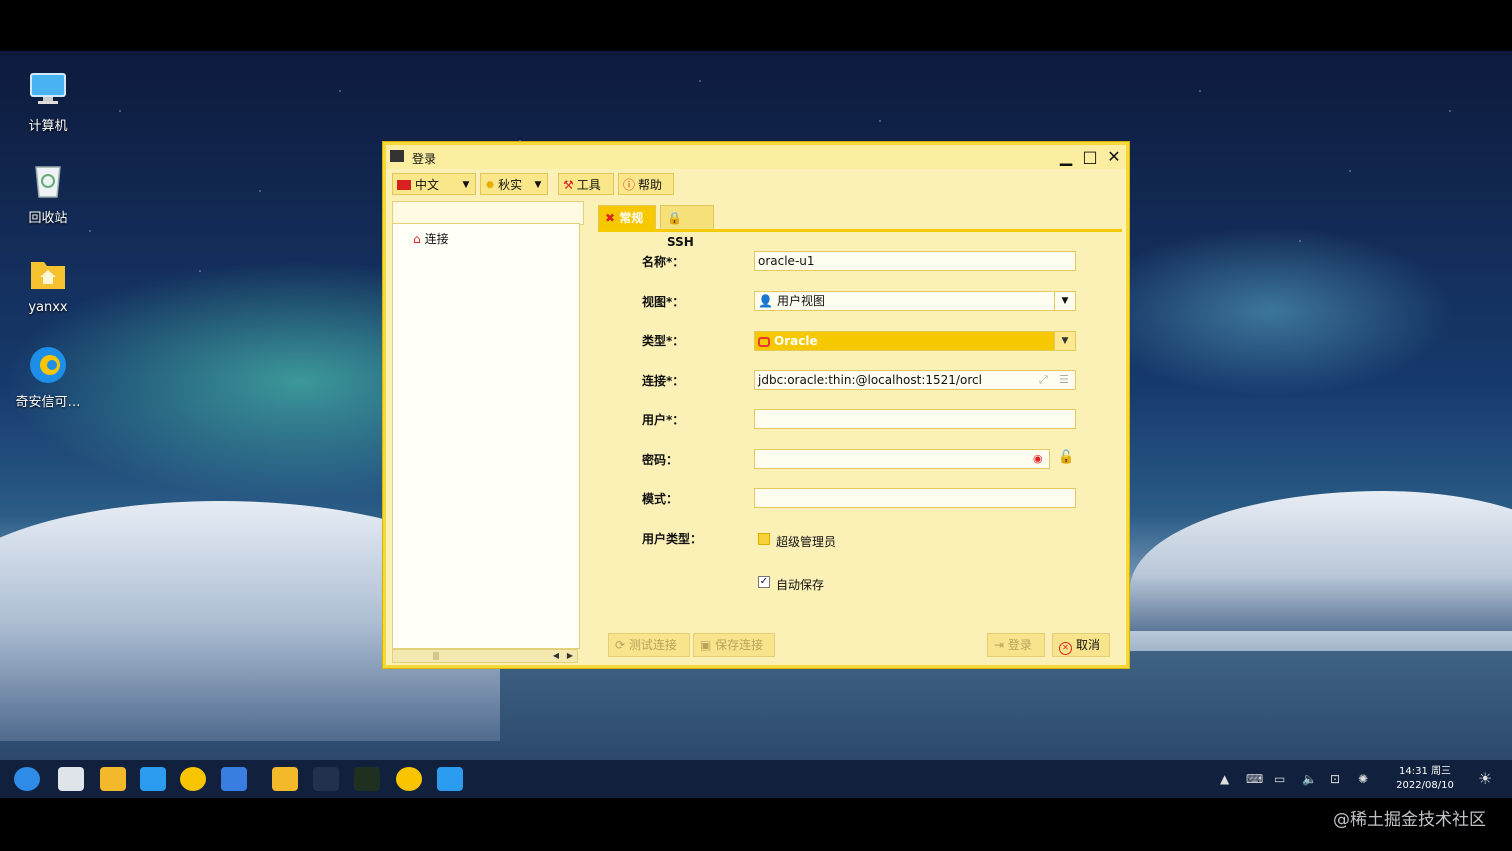 This screenshot has width=1512, height=851. I want to click on tree-node-label: 连接, so click(436, 239).